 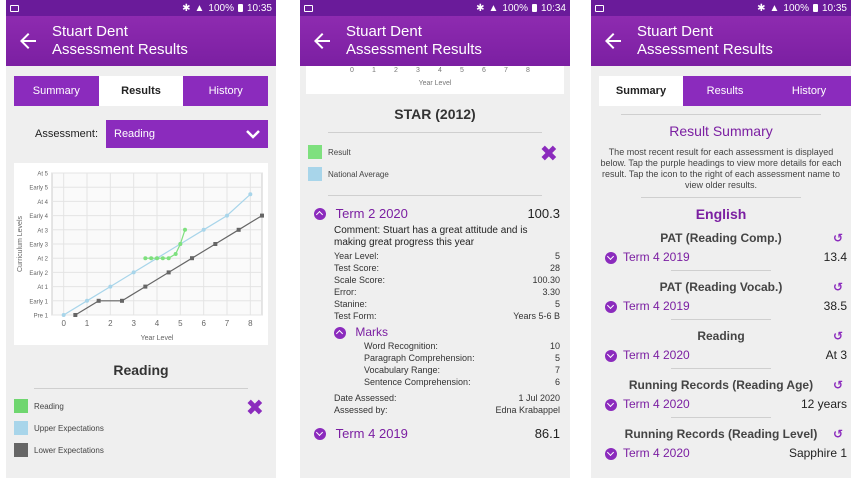 I want to click on legend-label: Upper Expectations, so click(x=69, y=428).